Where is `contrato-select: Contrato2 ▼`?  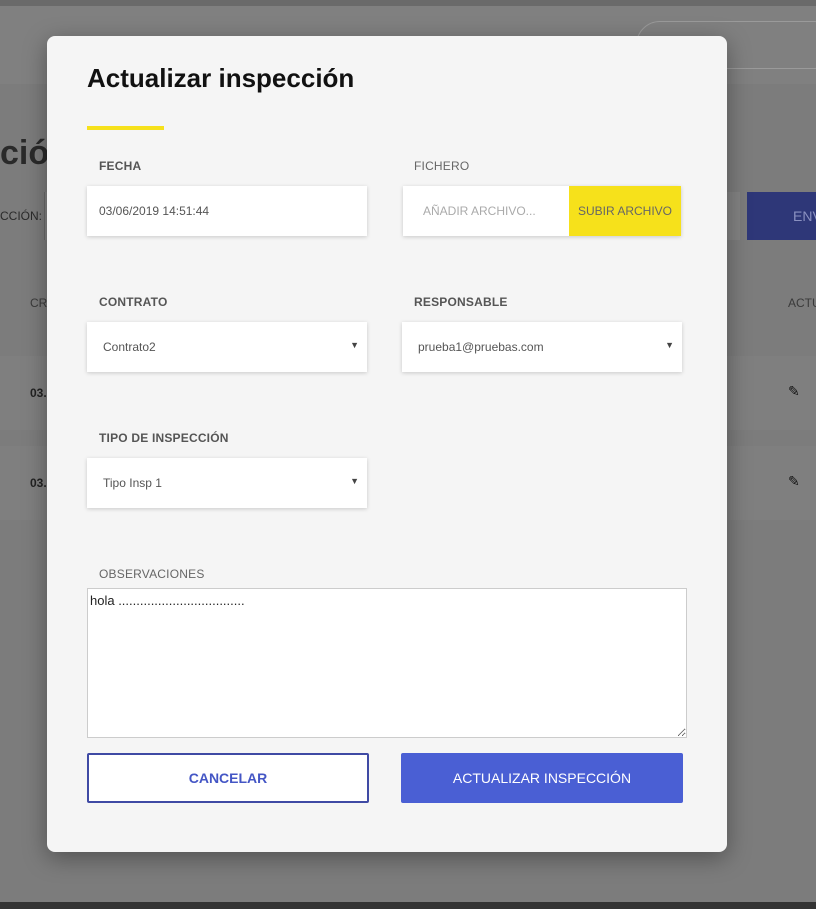
contrato-select: Contrato2 ▼ is located at coordinates (227, 347).